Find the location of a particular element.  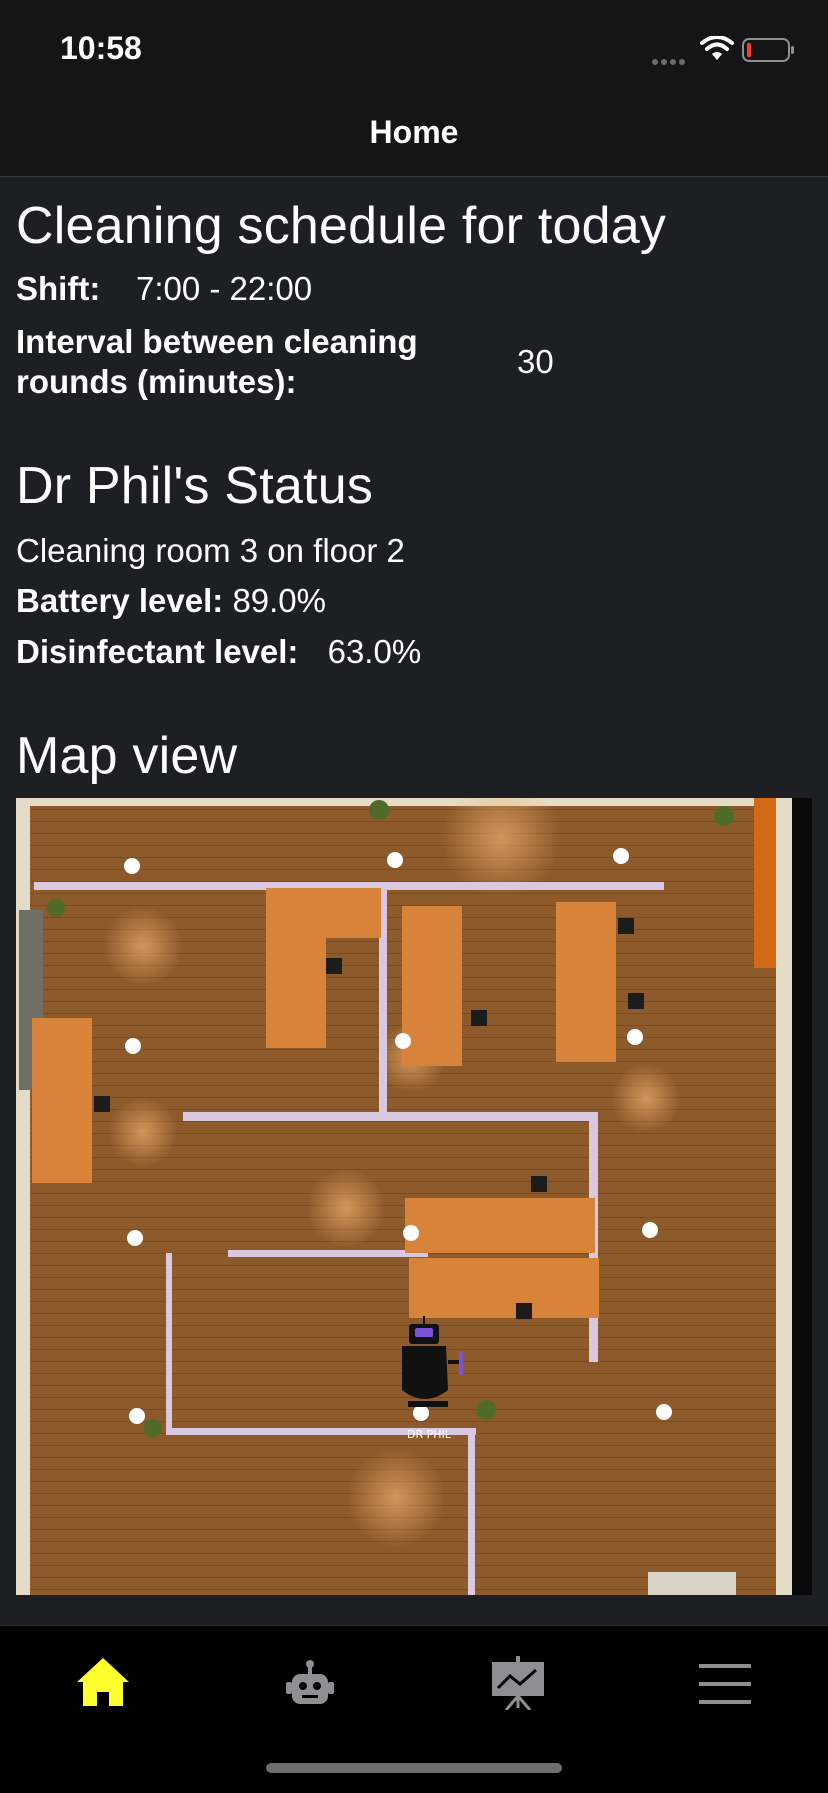

robot-status-title: Dr Phil's Status is located at coordinates (195, 486).